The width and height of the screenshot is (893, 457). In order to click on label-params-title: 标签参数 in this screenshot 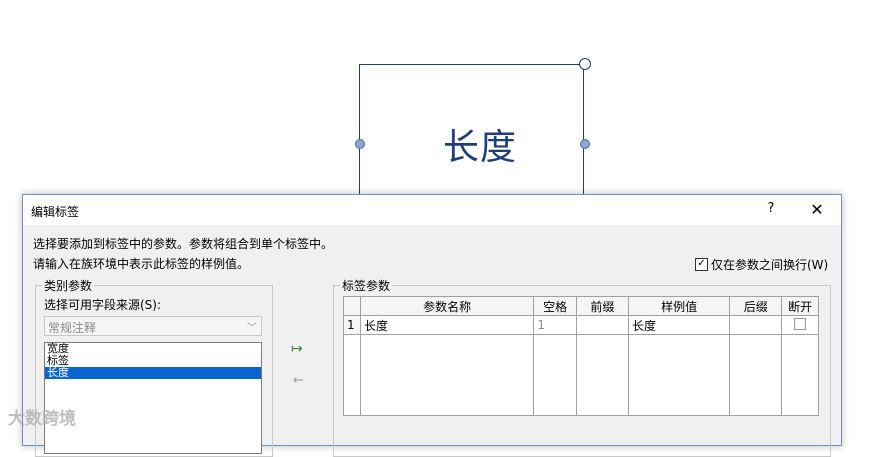, I will do `click(366, 285)`.